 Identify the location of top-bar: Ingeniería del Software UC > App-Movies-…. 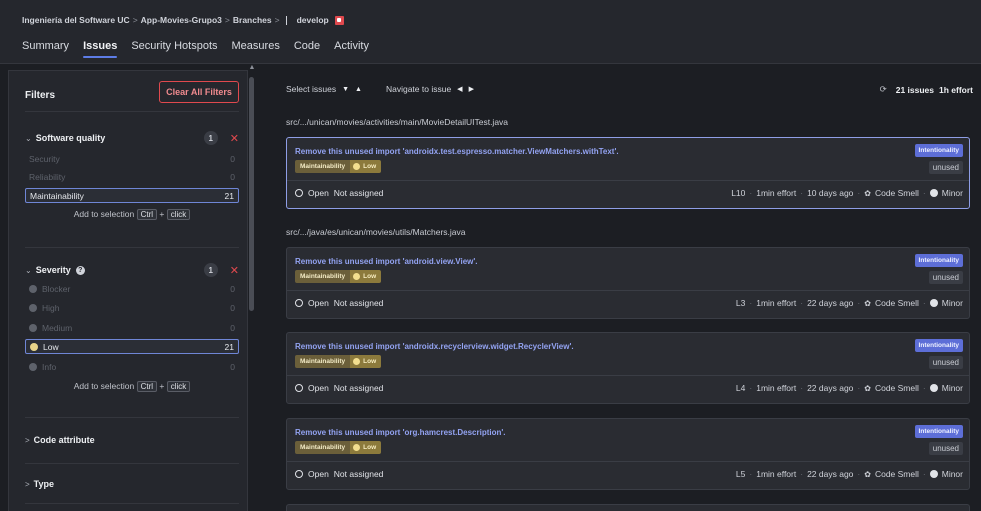
(490, 32).